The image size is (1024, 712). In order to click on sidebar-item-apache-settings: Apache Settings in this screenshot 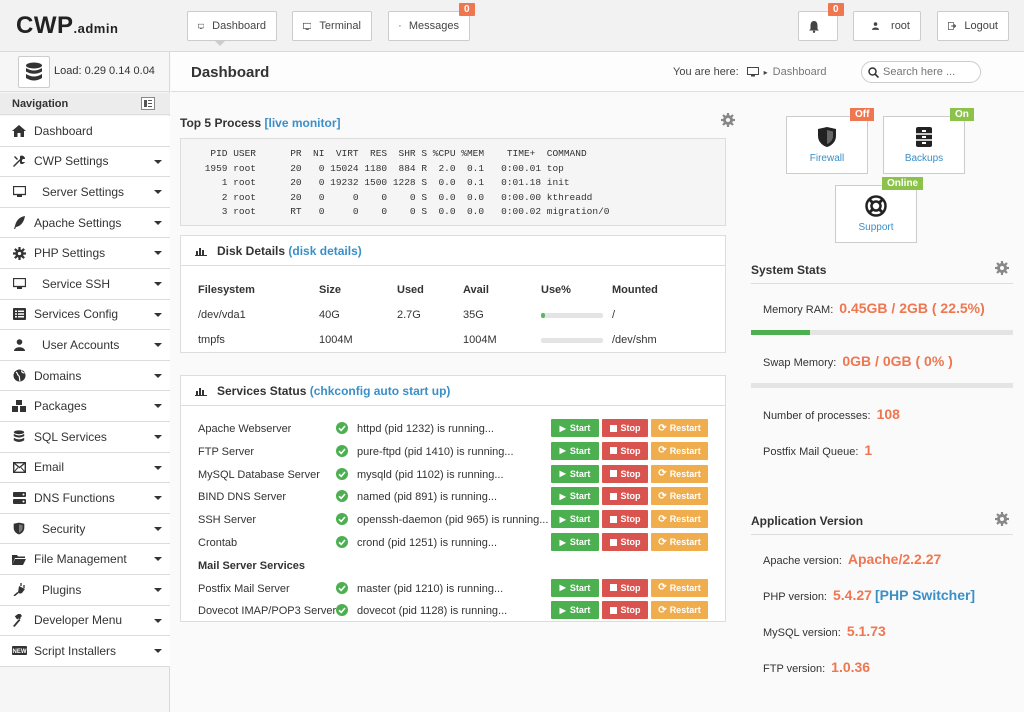, I will do `click(85, 223)`.